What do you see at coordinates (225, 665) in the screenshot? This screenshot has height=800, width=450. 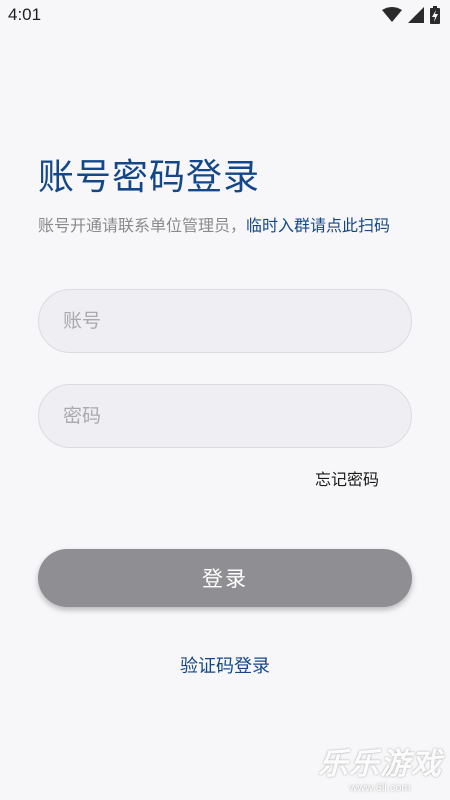 I see `verification-code-login-link: 验证码登录` at bounding box center [225, 665].